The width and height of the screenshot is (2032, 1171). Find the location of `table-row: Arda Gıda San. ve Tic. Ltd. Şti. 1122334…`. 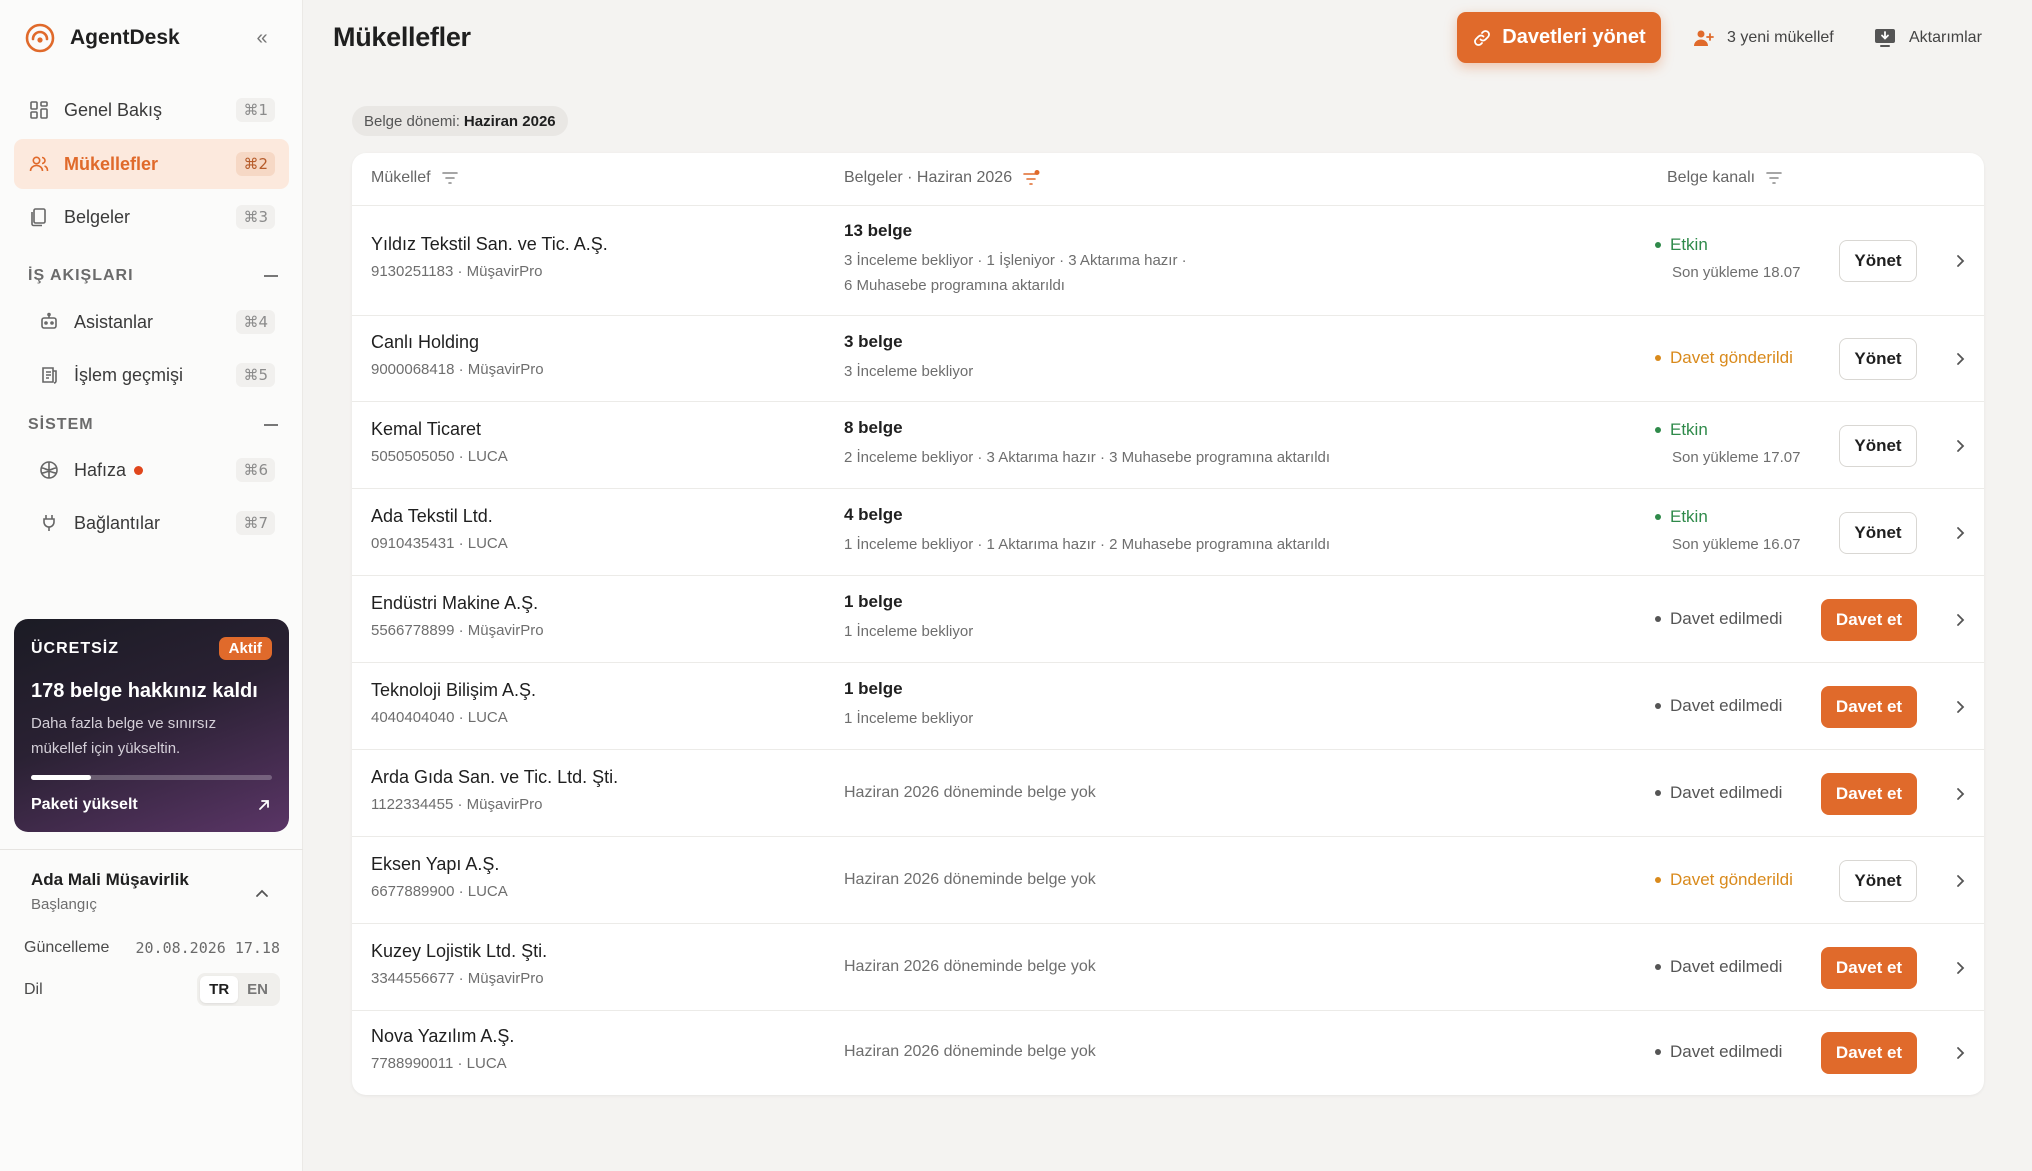

table-row: Arda Gıda San. ve Tic. Ltd. Şti. 1122334… is located at coordinates (1168, 793).